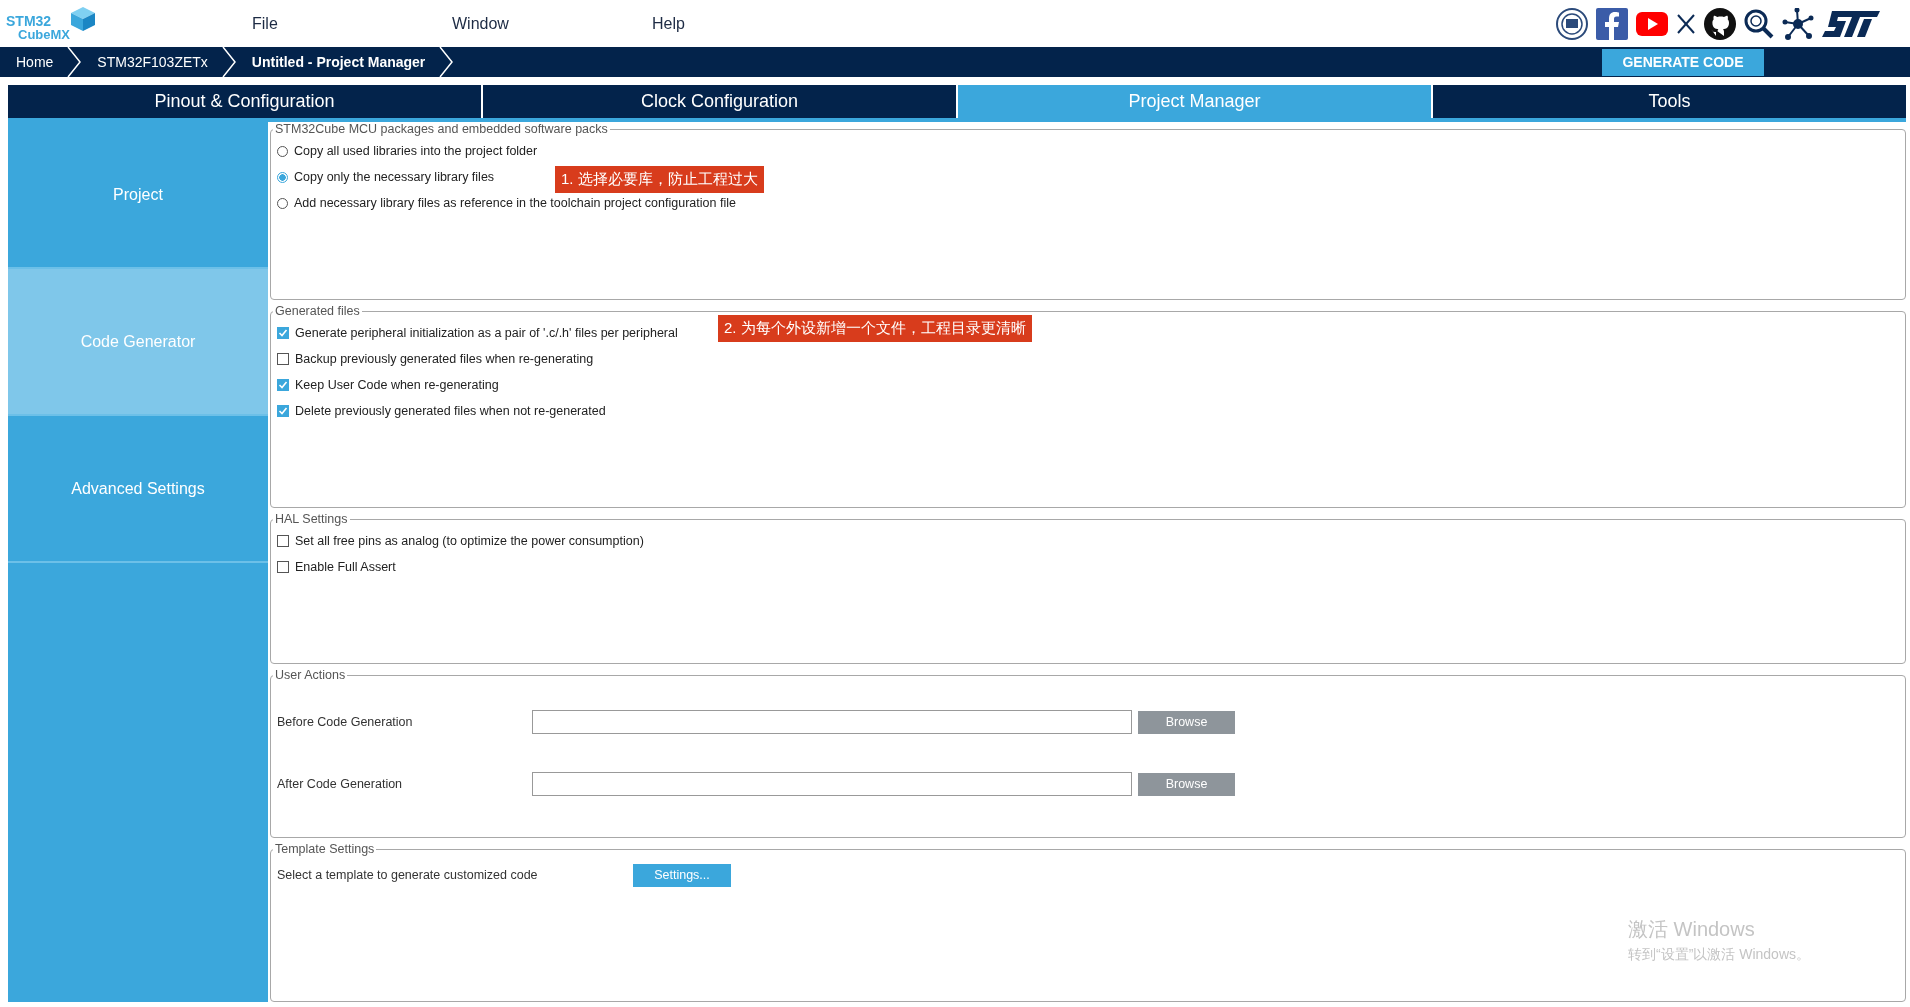 The height and width of the screenshot is (1007, 1910). I want to click on option-label: Generate peripheral initialization as a pair of '.c/.h' files per peripheral, so click(486, 333).